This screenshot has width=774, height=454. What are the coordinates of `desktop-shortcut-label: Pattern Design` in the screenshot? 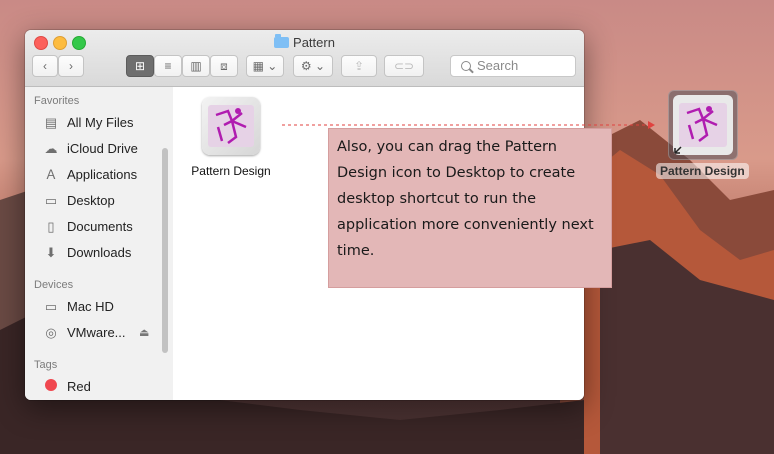 It's located at (702, 171).